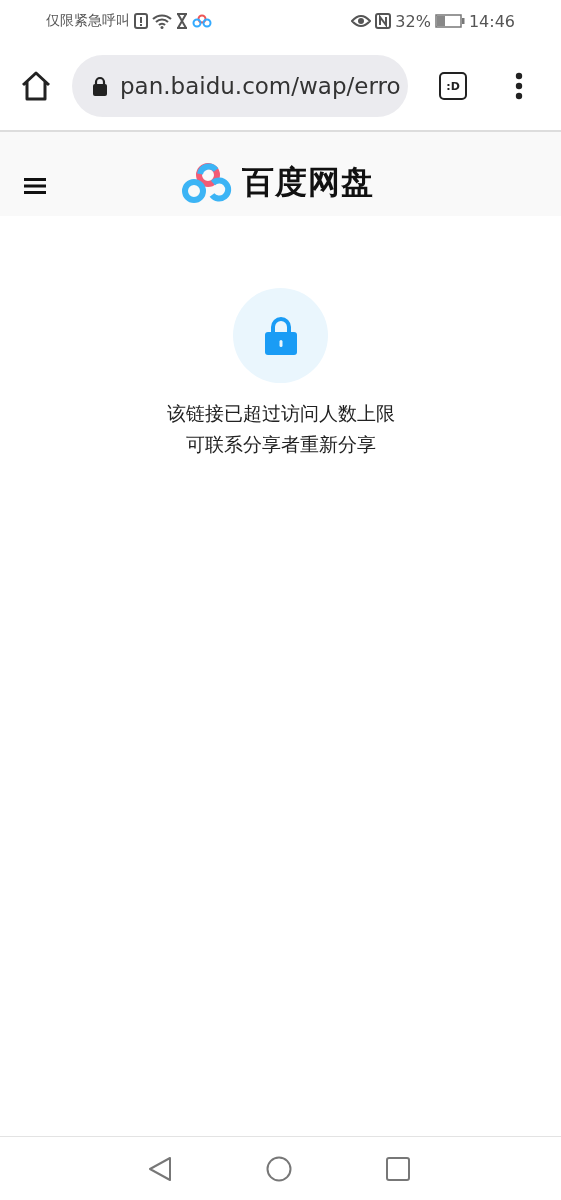 The image size is (561, 1200). Describe the element at coordinates (361, 21) in the screenshot. I see `eye-icon` at that location.